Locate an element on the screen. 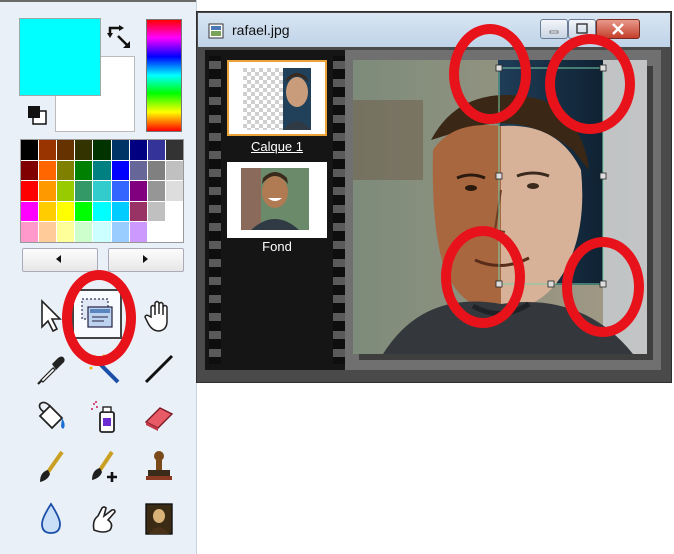  smudge-finger-icon is located at coordinates (105, 519).